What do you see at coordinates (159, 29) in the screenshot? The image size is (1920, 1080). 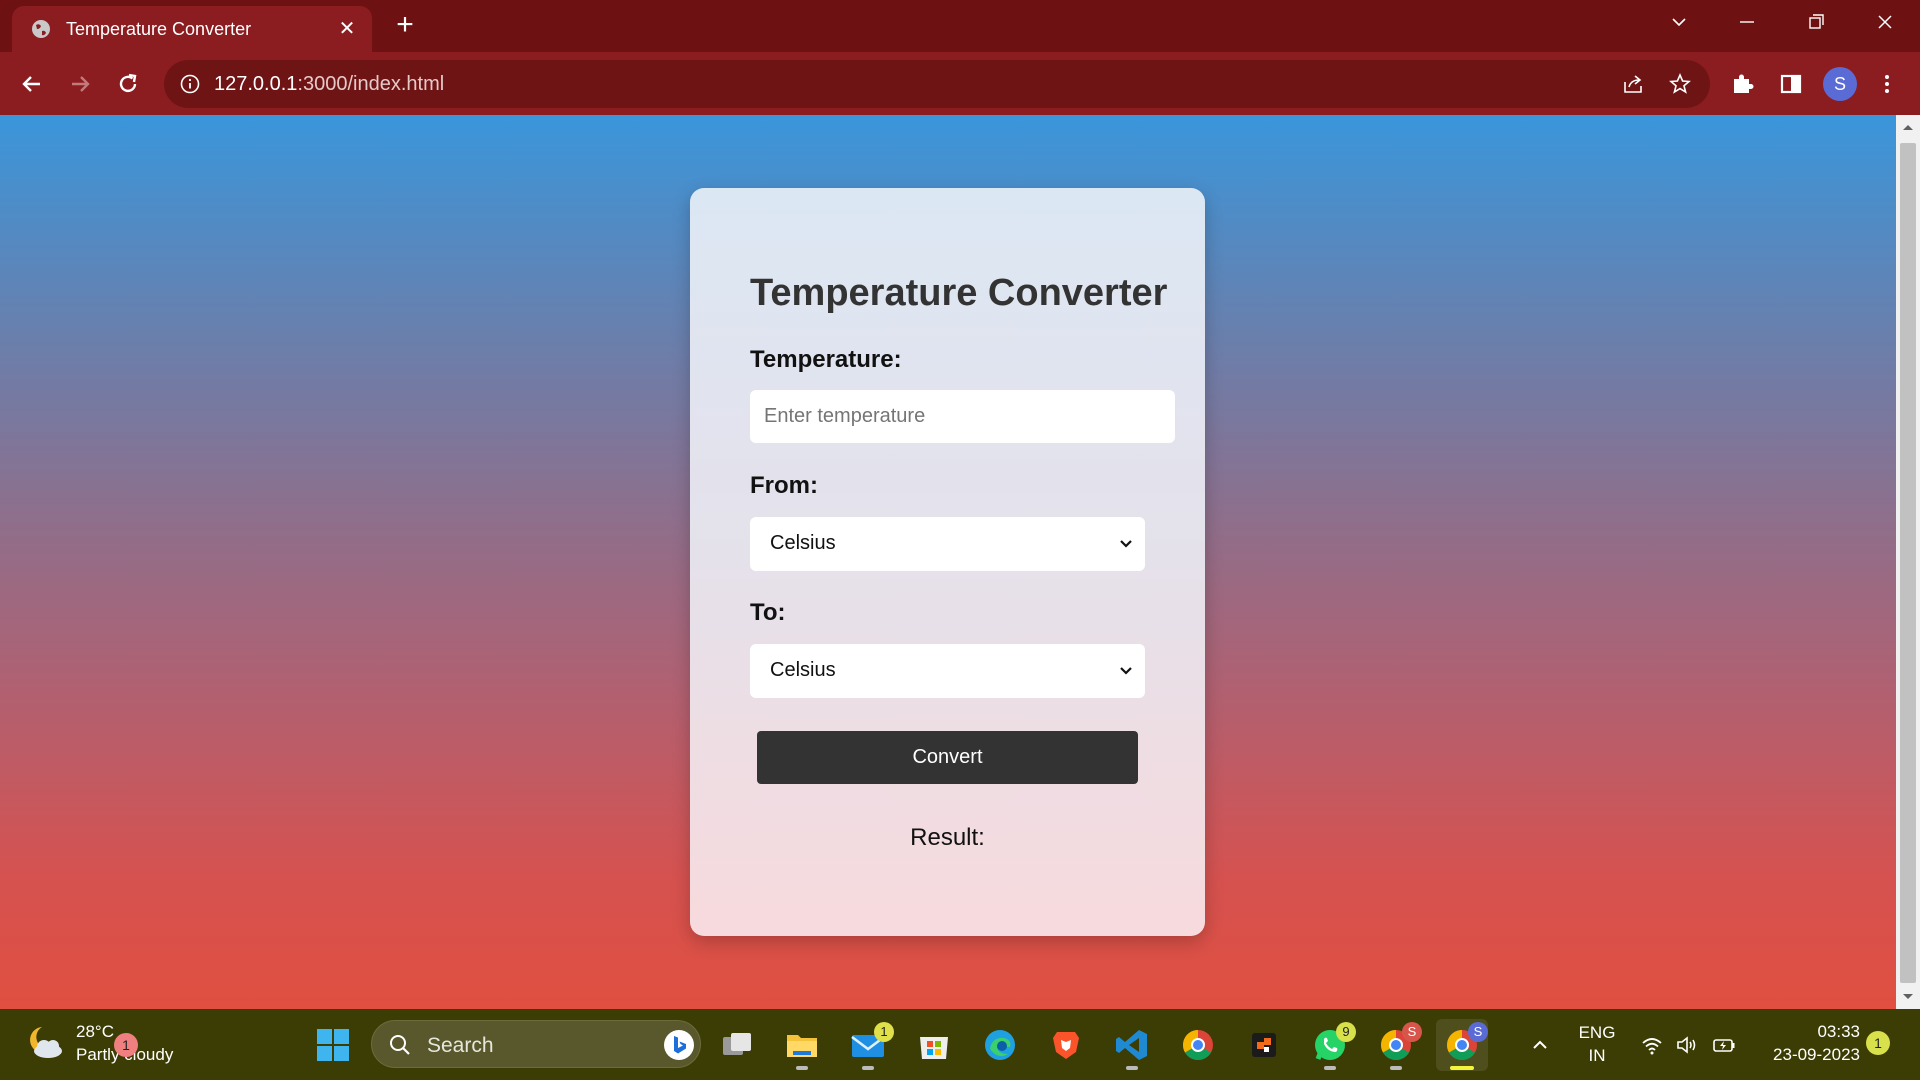 I see `tab-title: Temperature Converter` at bounding box center [159, 29].